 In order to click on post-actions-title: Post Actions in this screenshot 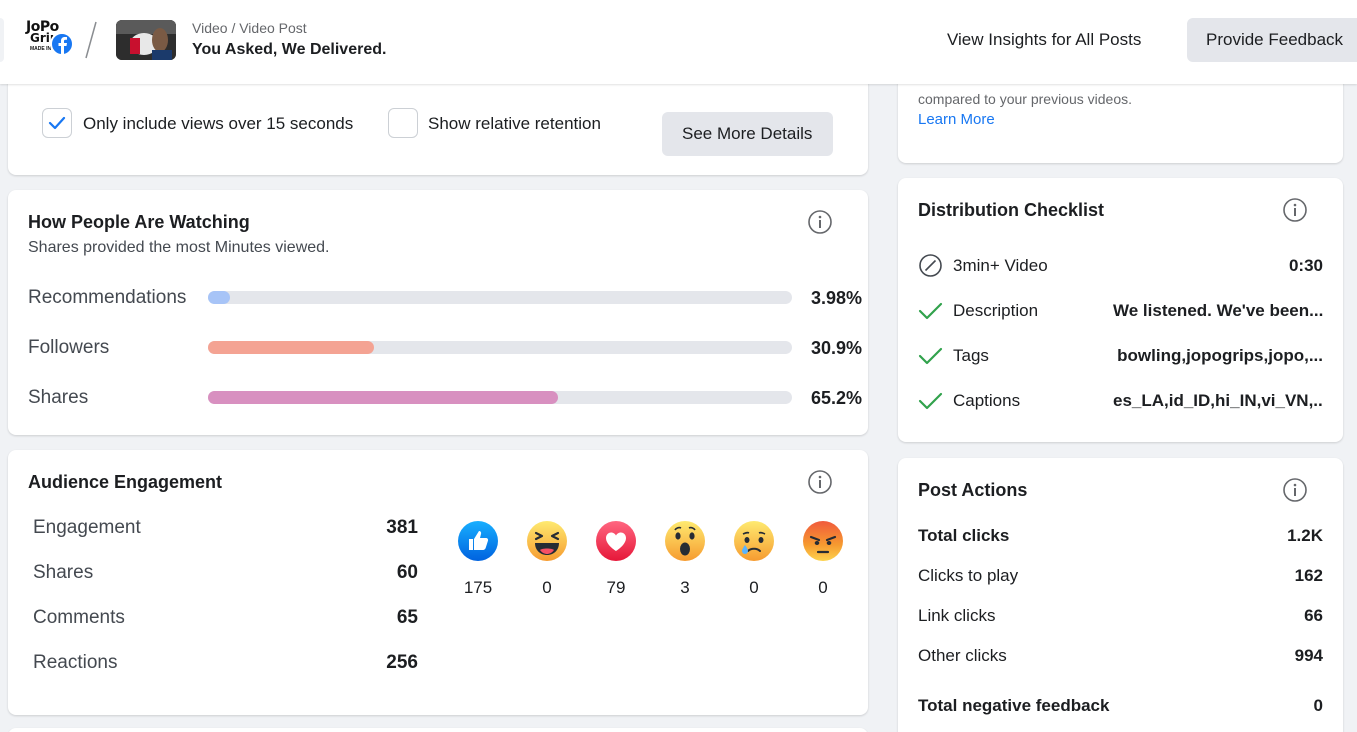, I will do `click(973, 490)`.